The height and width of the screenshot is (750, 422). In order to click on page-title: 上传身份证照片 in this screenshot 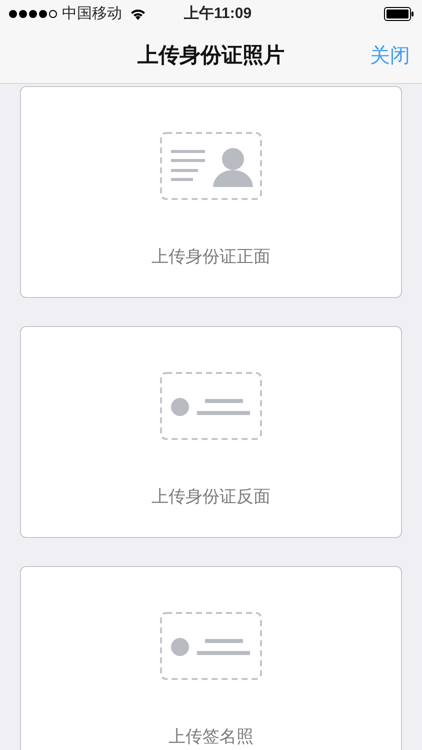, I will do `click(211, 55)`.